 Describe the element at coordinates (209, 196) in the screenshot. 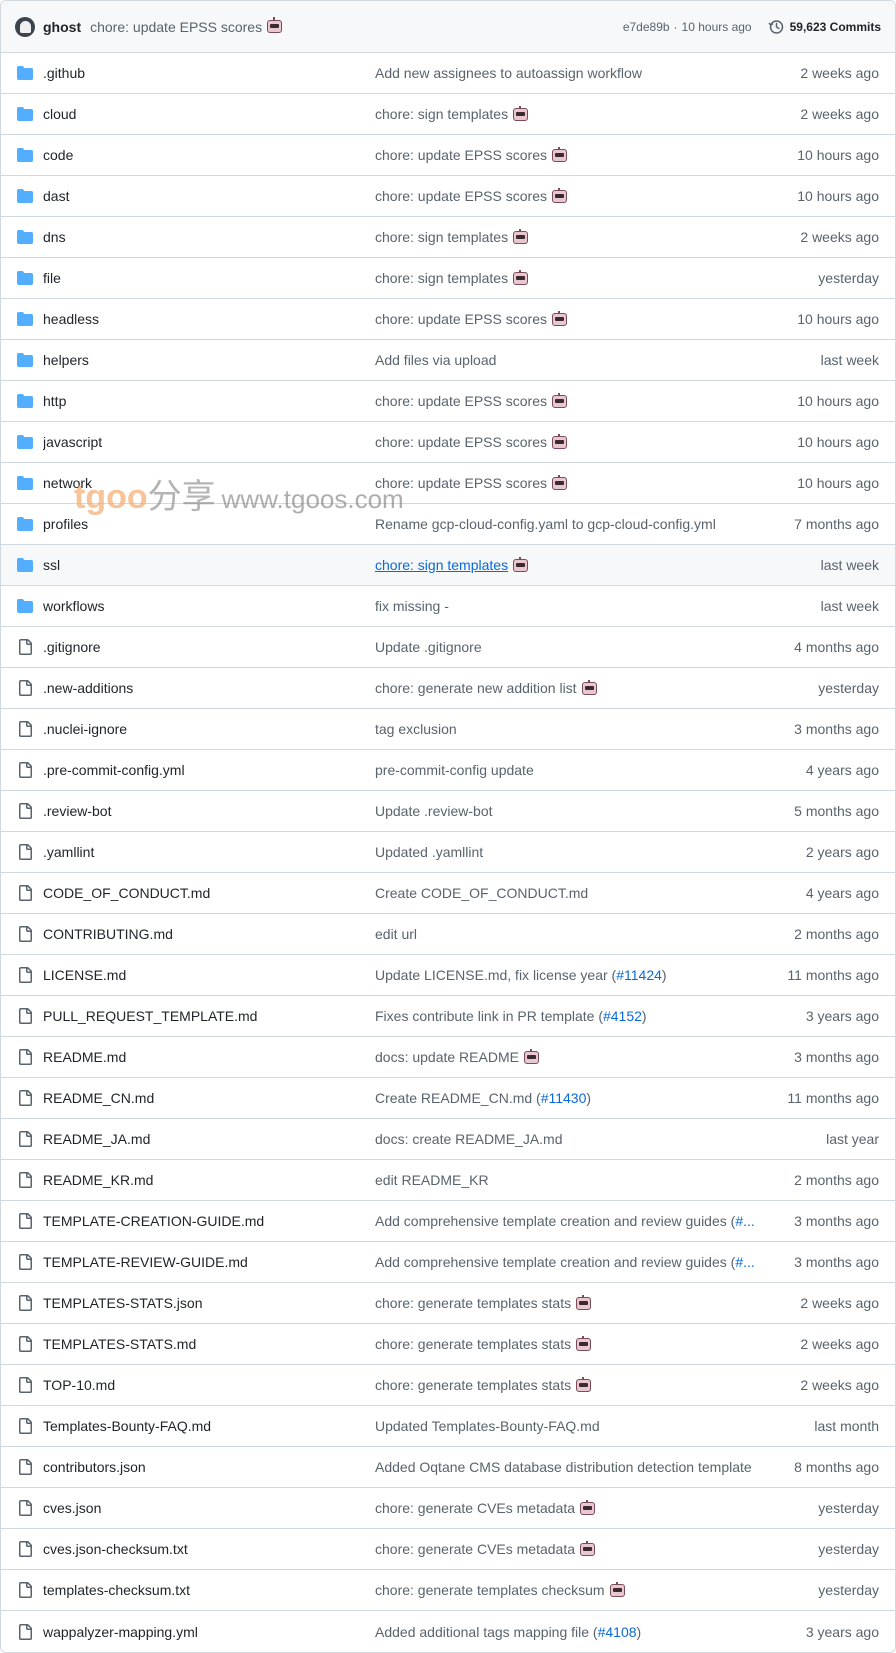

I see `item-name-link: dast` at that location.